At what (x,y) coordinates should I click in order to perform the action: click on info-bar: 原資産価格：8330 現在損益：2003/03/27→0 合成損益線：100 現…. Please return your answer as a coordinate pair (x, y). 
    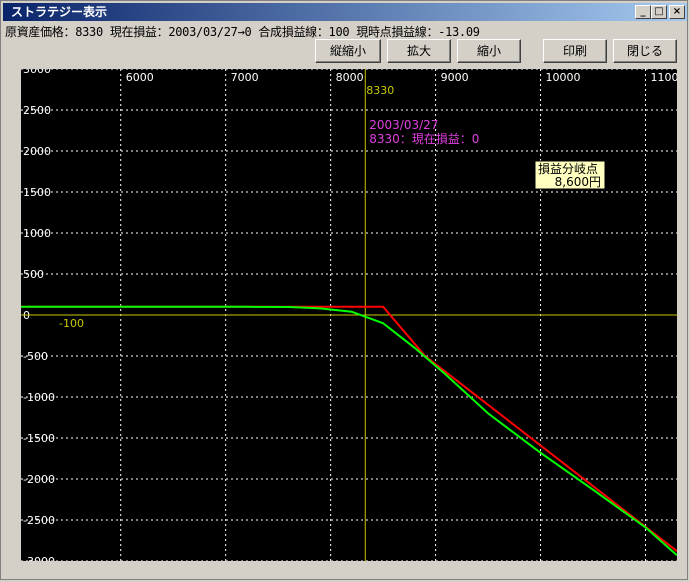
    Looking at the image, I should click on (242, 32).